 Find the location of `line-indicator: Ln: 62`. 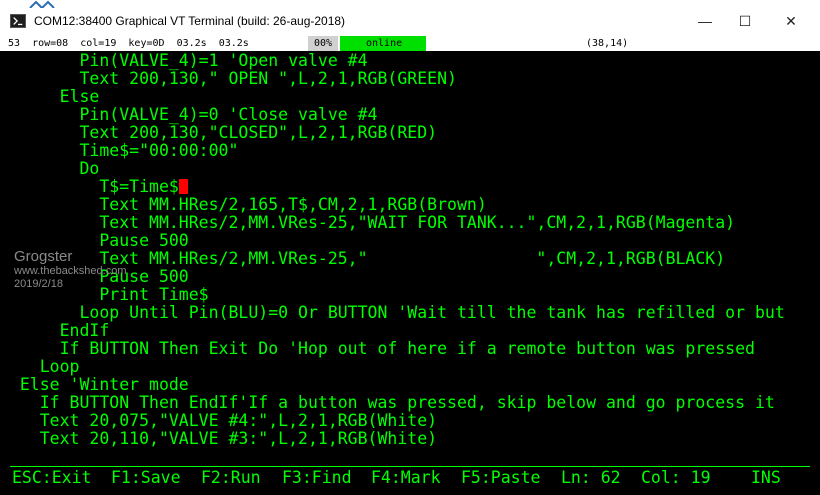

line-indicator: Ln: 62 is located at coordinates (591, 477).